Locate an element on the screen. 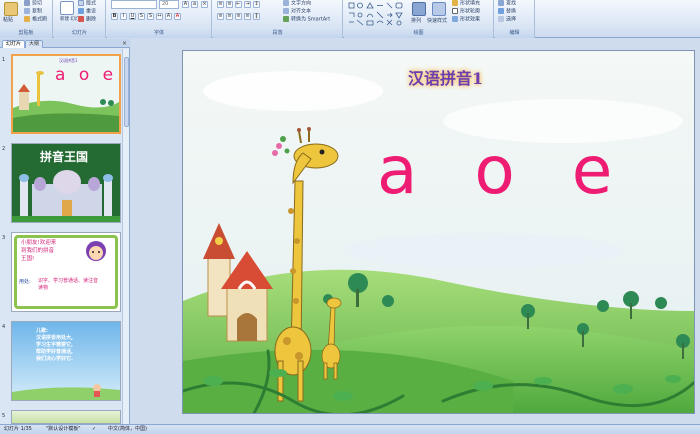 Image resolution: width=700 pixels, height=434 pixels. align-left-icon: ≡ is located at coordinates (220, 16).